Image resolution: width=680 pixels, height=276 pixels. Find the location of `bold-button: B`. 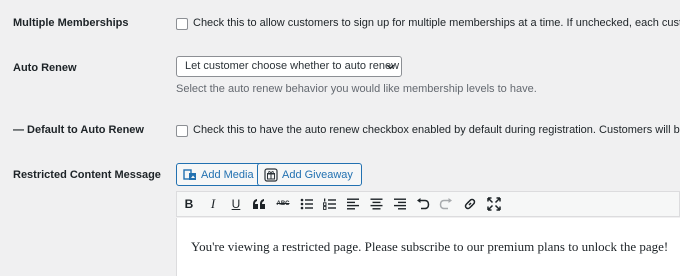

bold-button: B is located at coordinates (189, 204).